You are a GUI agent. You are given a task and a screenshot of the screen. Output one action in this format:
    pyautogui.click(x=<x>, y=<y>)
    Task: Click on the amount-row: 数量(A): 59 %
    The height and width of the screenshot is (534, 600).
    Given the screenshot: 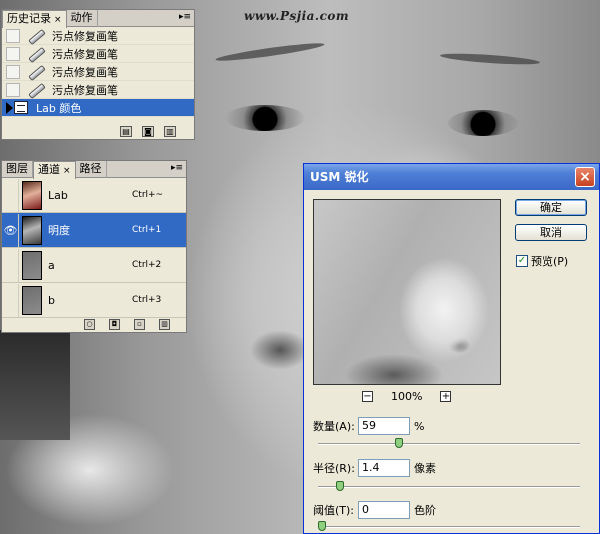 What is the action you would take?
    pyautogui.click(x=368, y=426)
    